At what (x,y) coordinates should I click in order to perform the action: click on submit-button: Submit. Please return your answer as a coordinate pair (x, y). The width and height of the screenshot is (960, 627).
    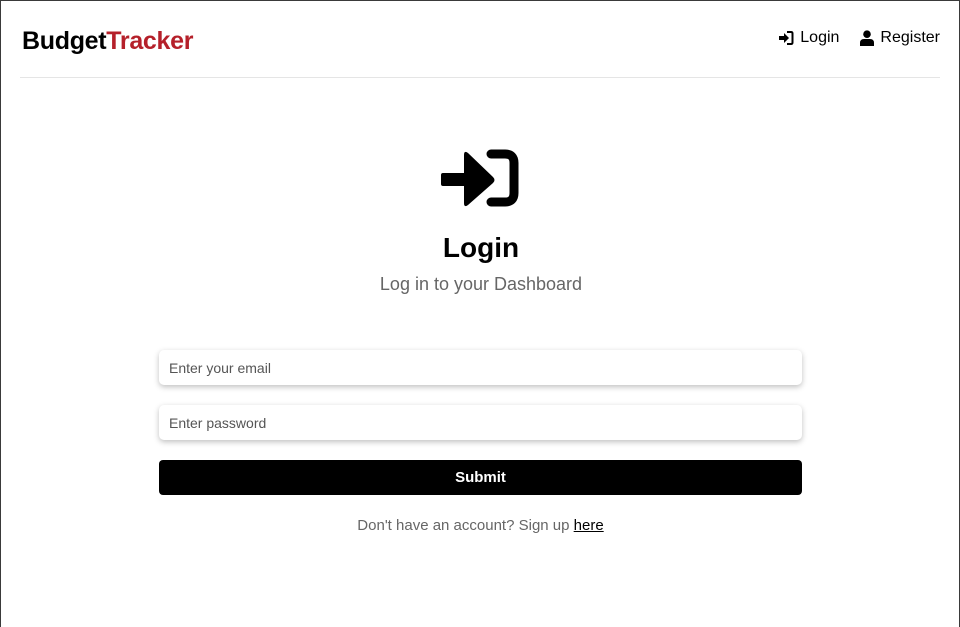
    Looking at the image, I should click on (480, 477).